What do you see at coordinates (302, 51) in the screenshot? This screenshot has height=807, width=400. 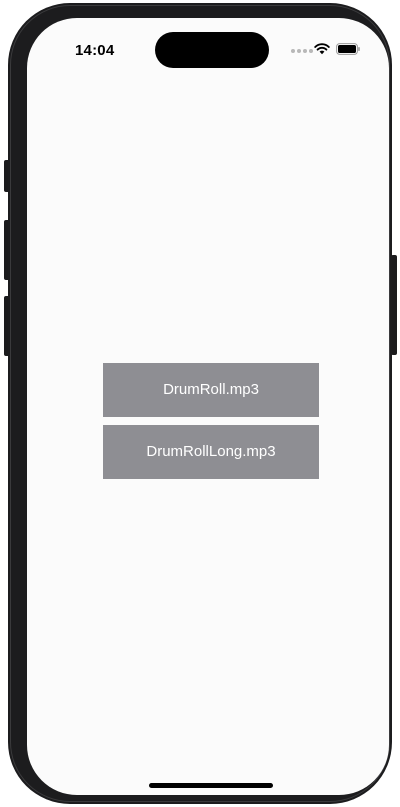 I see `signal-icon` at bounding box center [302, 51].